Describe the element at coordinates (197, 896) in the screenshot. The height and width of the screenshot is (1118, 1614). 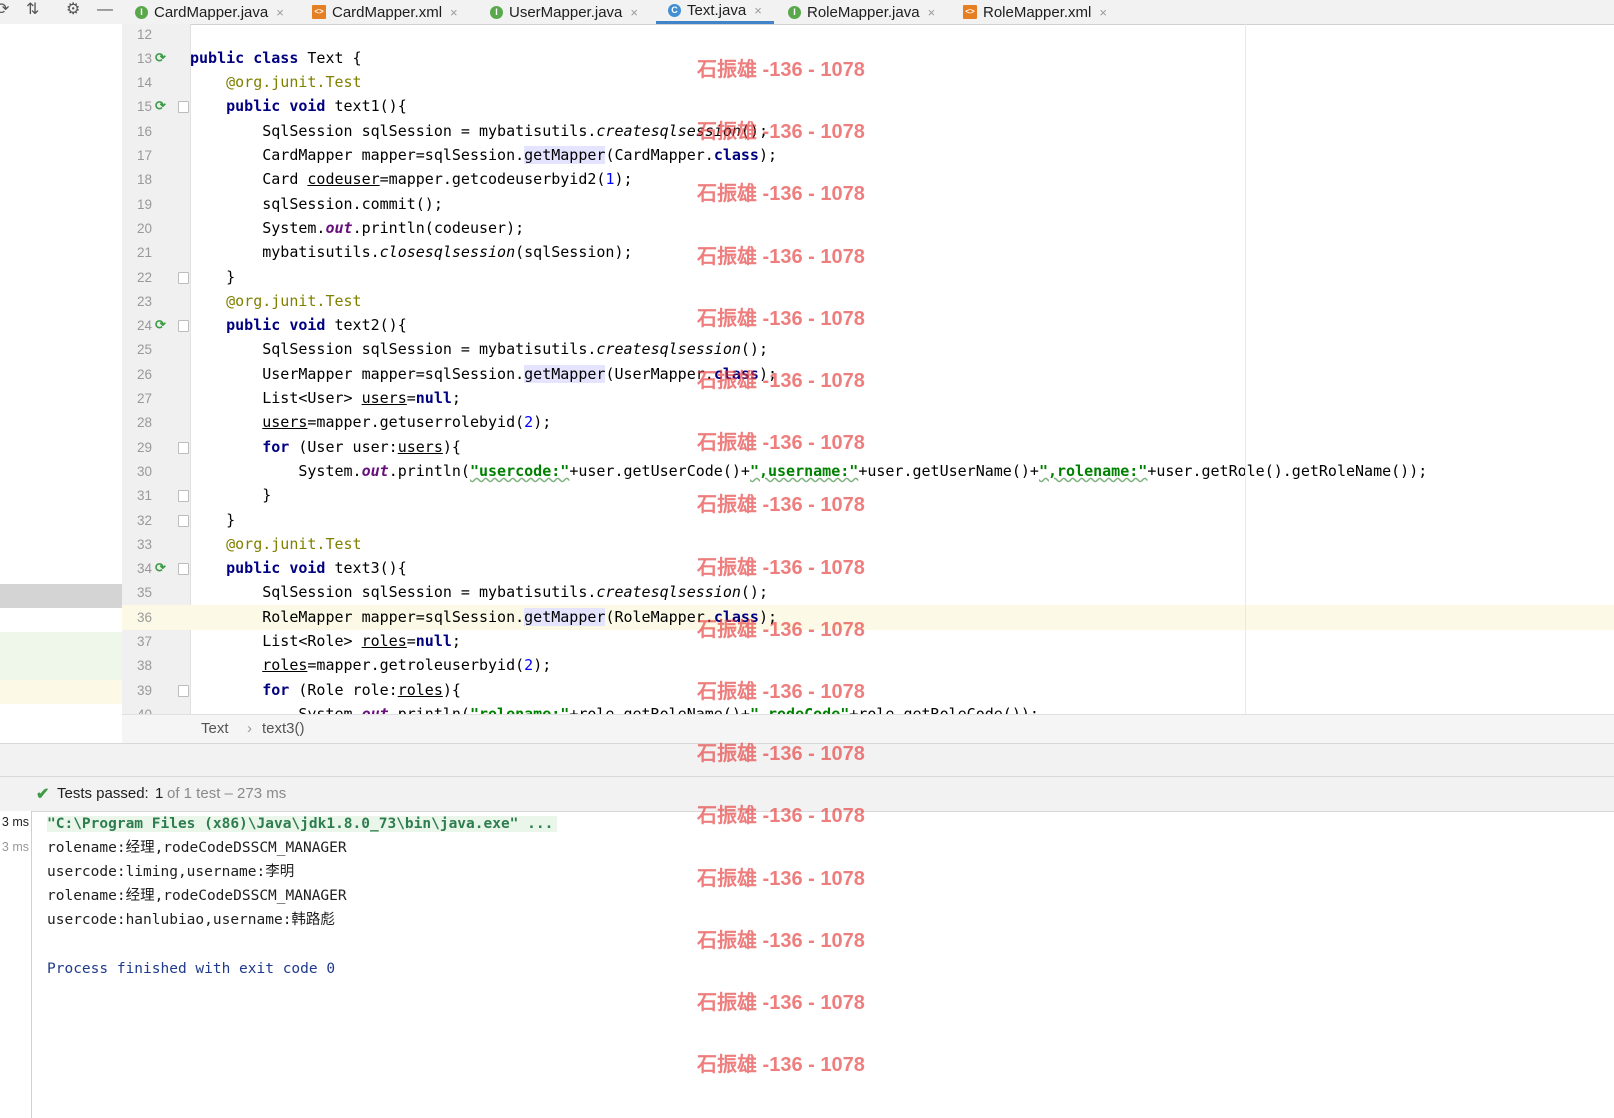
I see `console-output-line: rolename:经理,rodeCodeDSSCM_MANAGER` at that location.